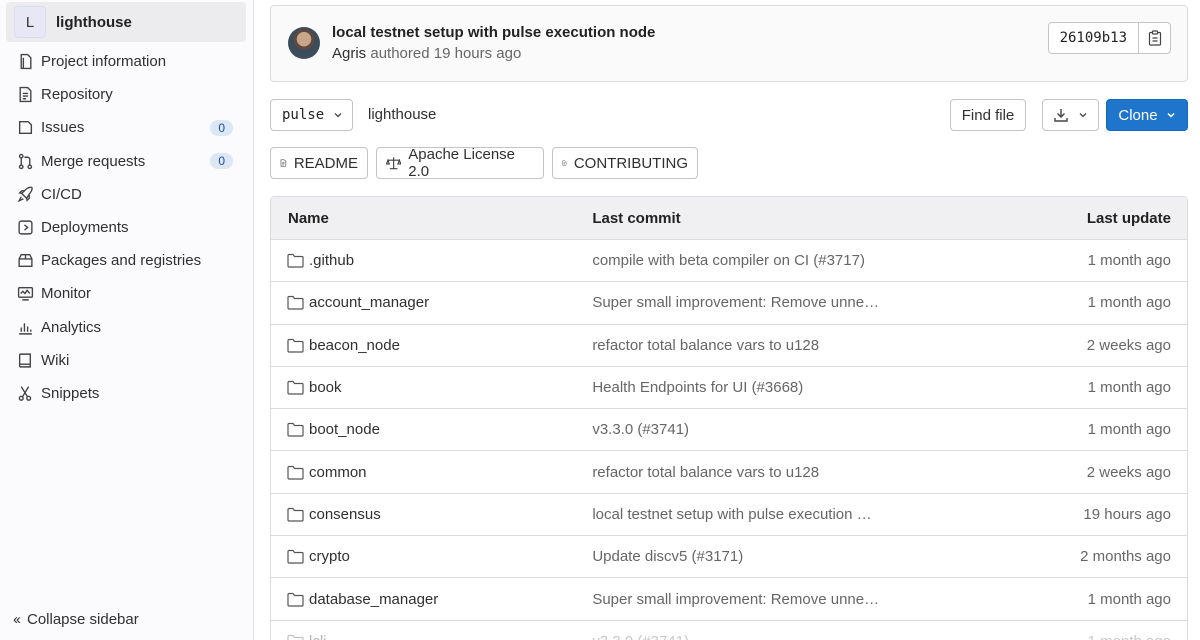 Image resolution: width=1200 pixels, height=640 pixels. I want to click on sidebar-item-label: Analytics, so click(71, 327).